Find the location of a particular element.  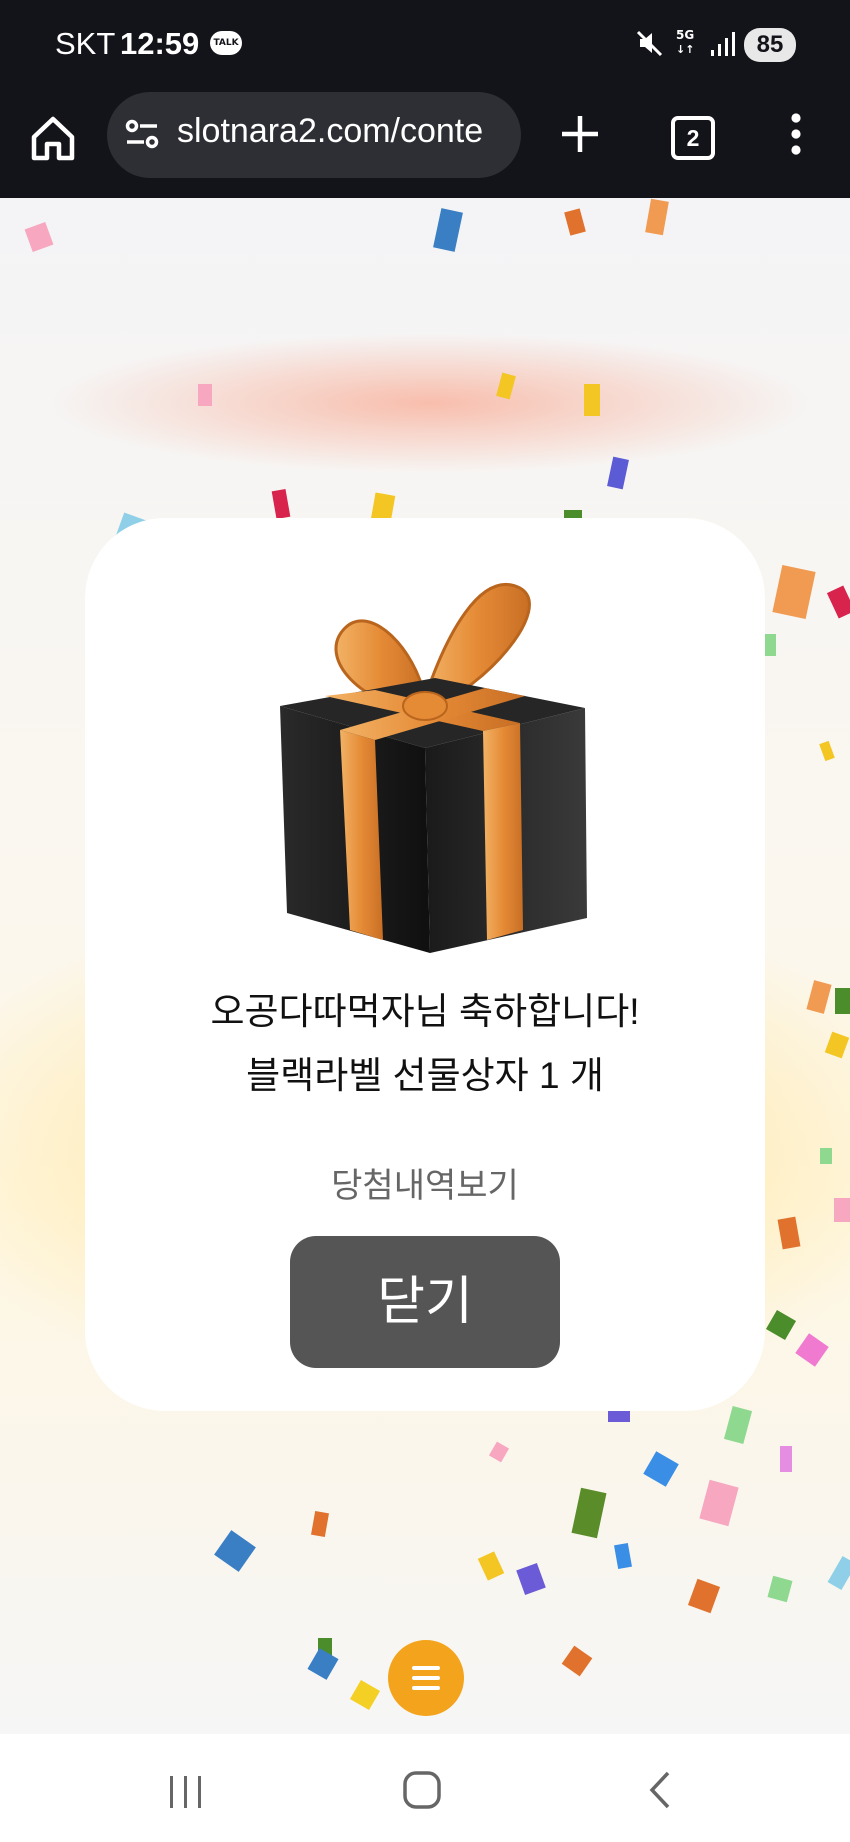

plus-icon is located at coordinates (580, 135).